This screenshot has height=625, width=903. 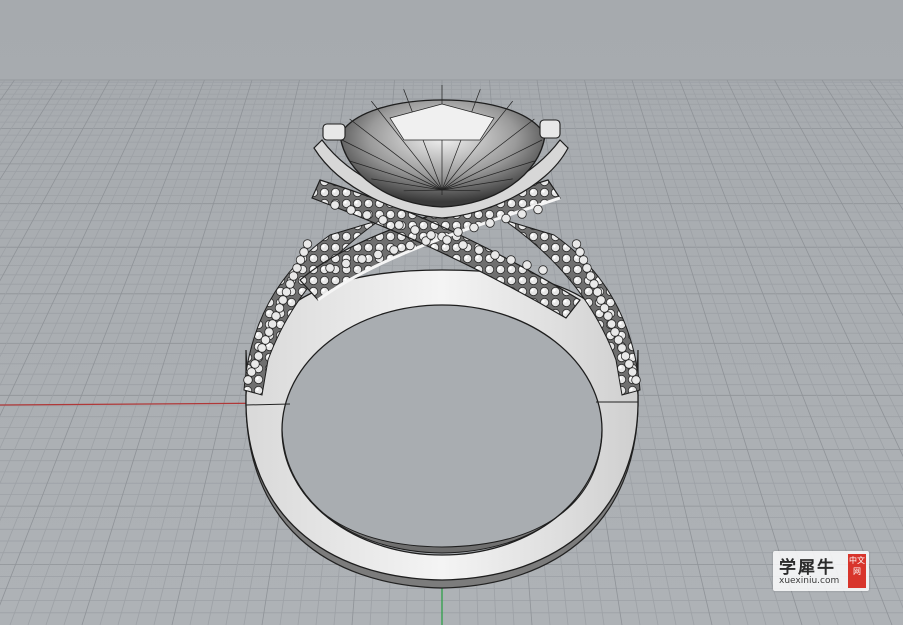 What do you see at coordinates (334, 132) in the screenshot?
I see `prong-left` at bounding box center [334, 132].